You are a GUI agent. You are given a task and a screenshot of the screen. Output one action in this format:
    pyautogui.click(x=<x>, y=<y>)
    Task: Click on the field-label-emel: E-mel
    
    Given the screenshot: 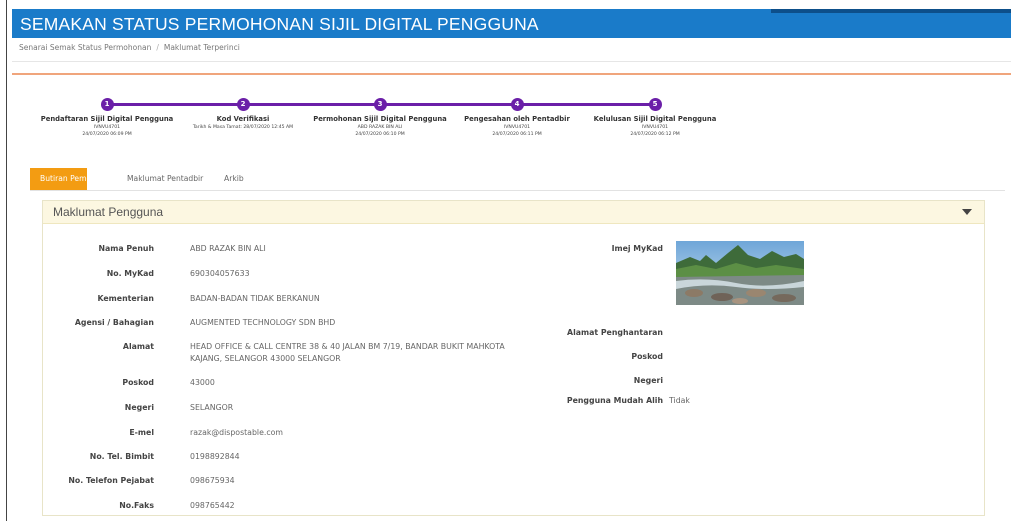 What is the action you would take?
    pyautogui.click(x=141, y=432)
    